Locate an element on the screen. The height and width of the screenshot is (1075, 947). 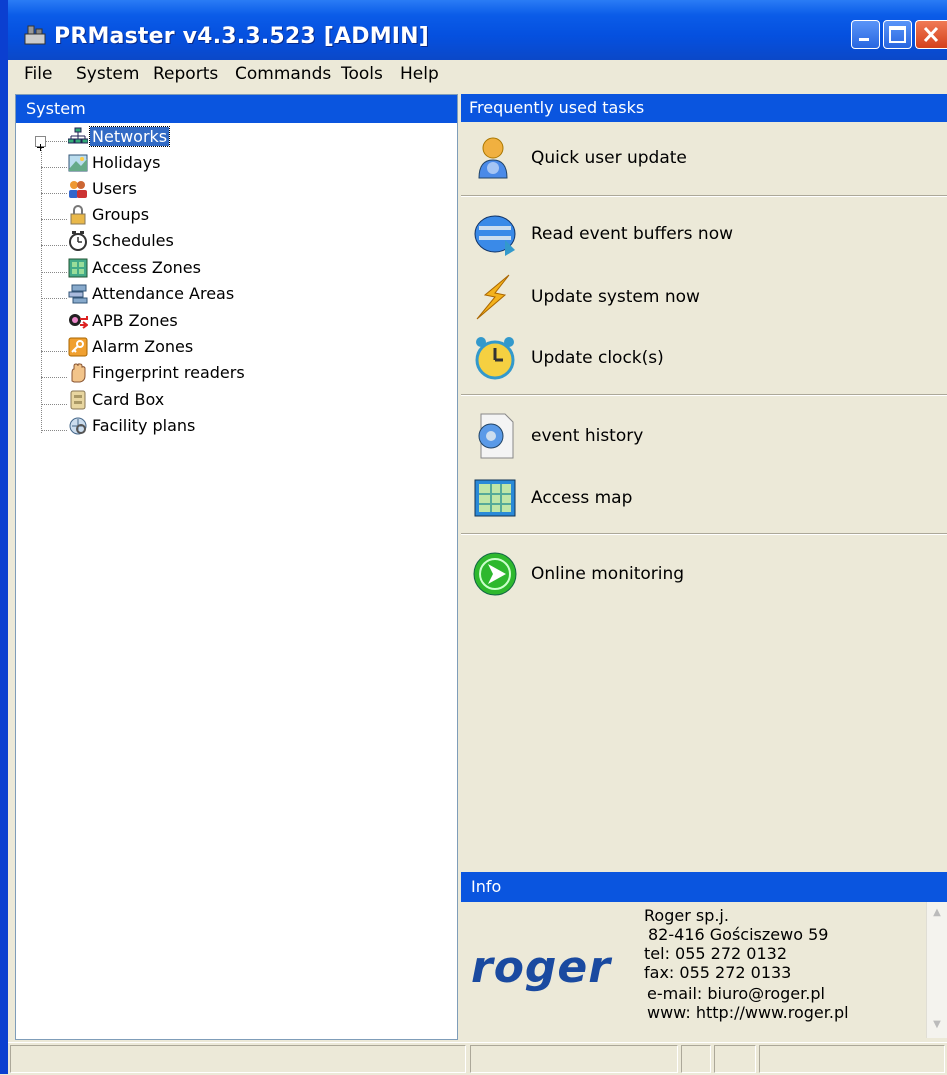
fingerprint-icon is located at coordinates (78, 373).